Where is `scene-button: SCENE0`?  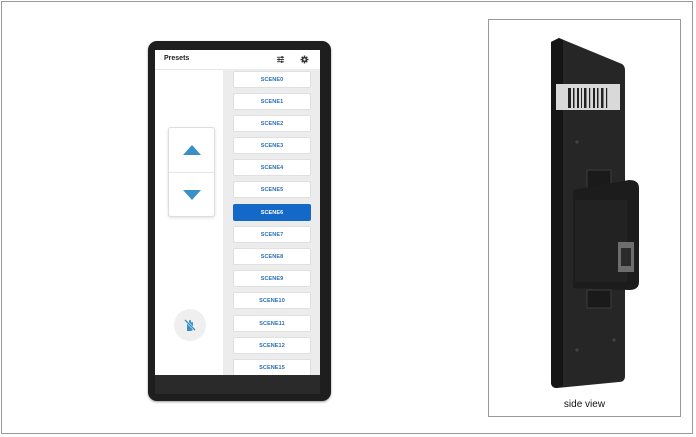 scene-button: SCENE0 is located at coordinates (272, 79).